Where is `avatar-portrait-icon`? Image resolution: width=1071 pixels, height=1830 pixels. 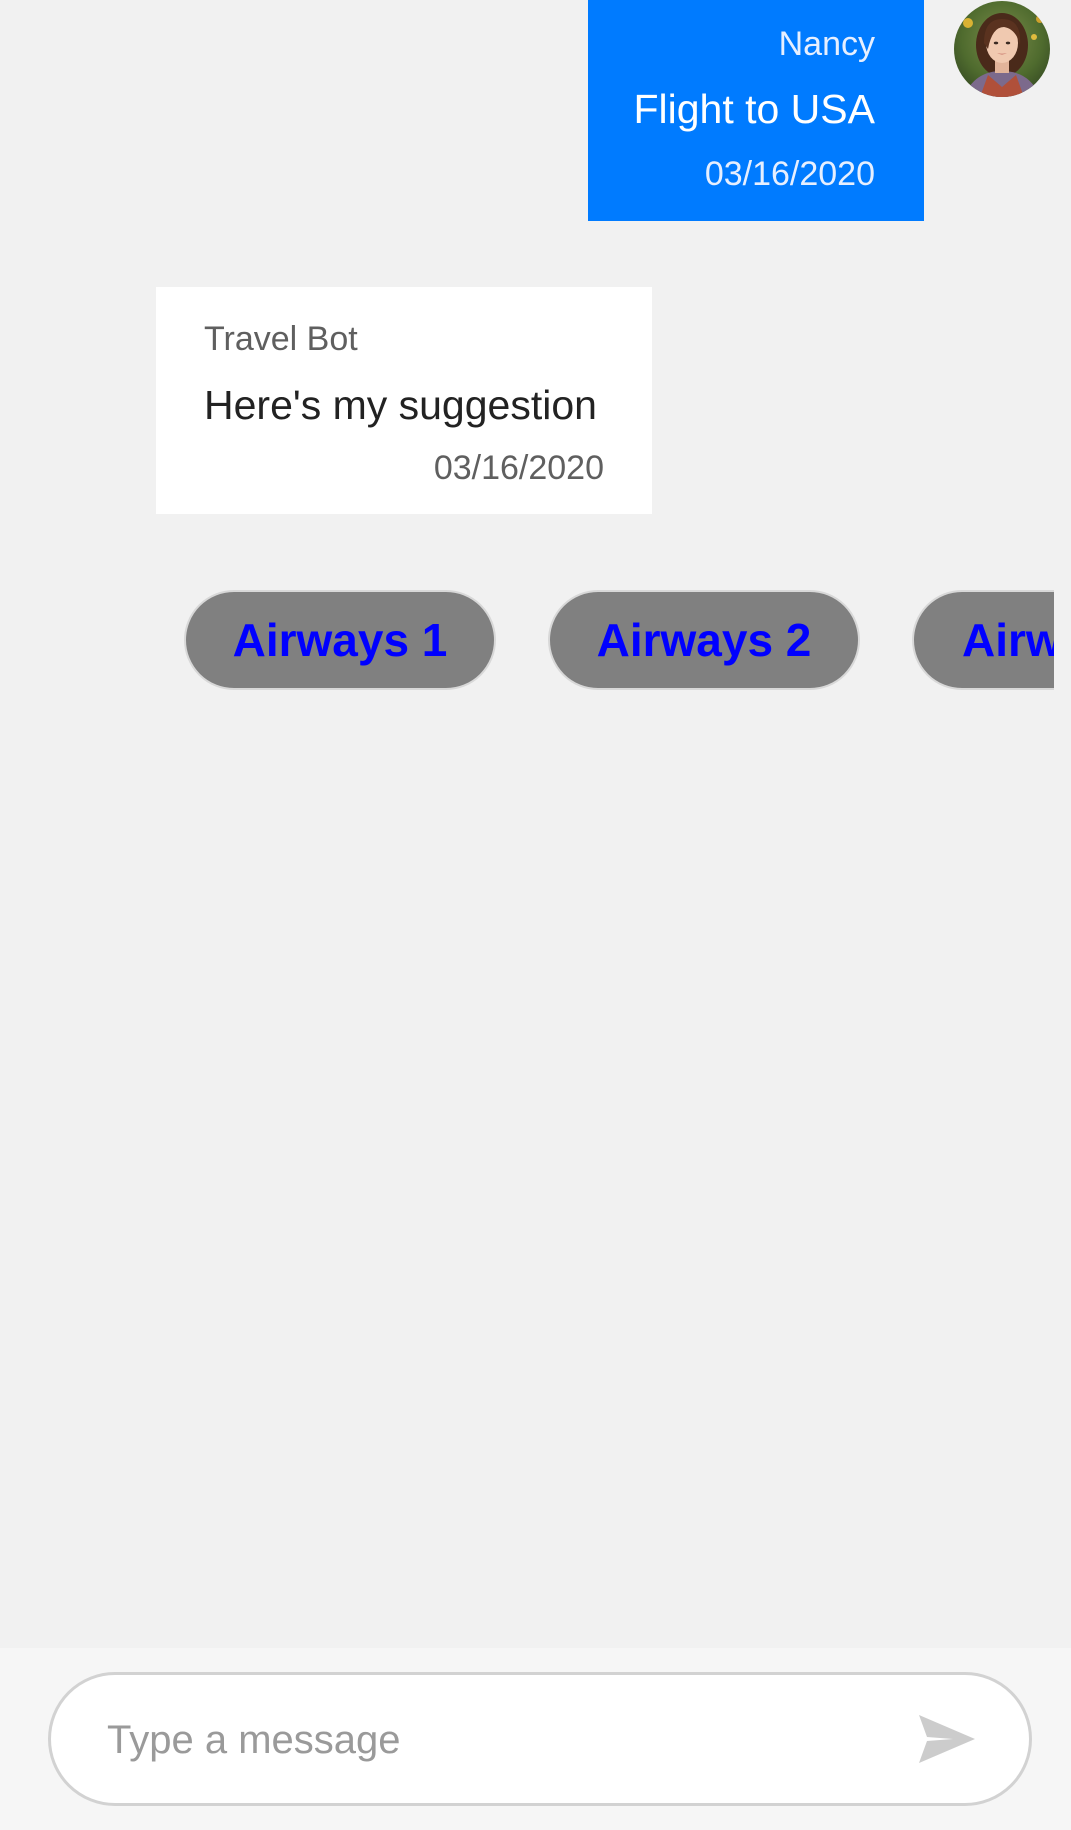
avatar-portrait-icon is located at coordinates (1002, 49).